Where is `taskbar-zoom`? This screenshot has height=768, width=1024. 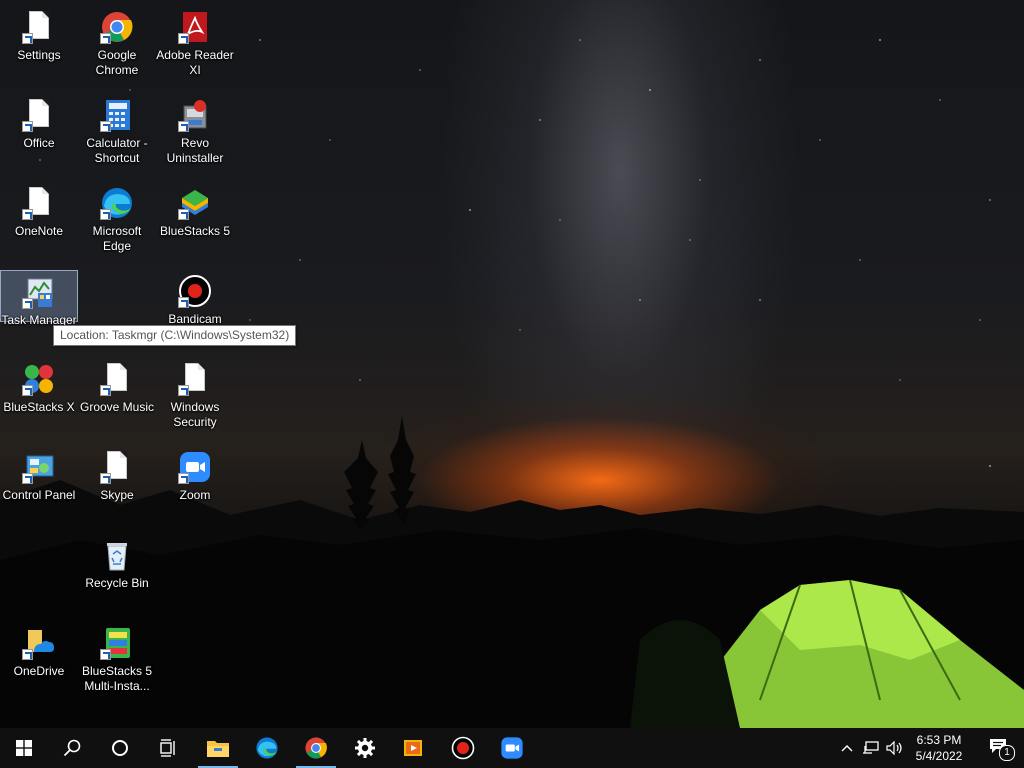
taskbar-zoom is located at coordinates (512, 748).